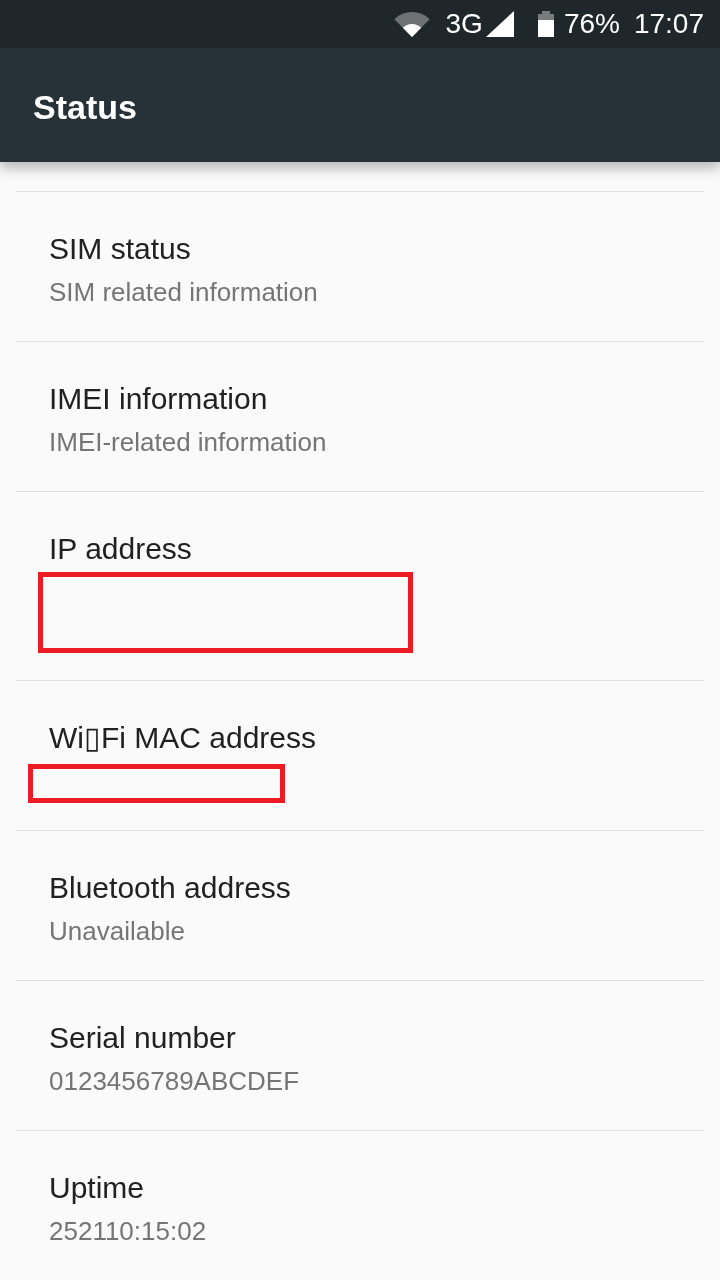 The width and height of the screenshot is (720, 1280). I want to click on clock-time: 17:07, so click(668, 24).